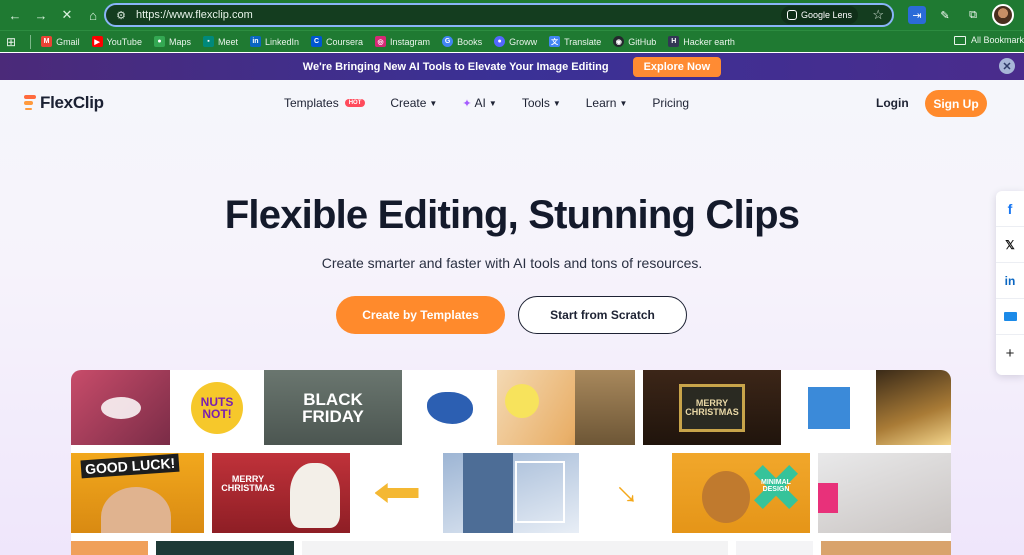 The width and height of the screenshot is (1024, 555). I want to click on all-bookmarks-label: All Bookmark, so click(997, 40).